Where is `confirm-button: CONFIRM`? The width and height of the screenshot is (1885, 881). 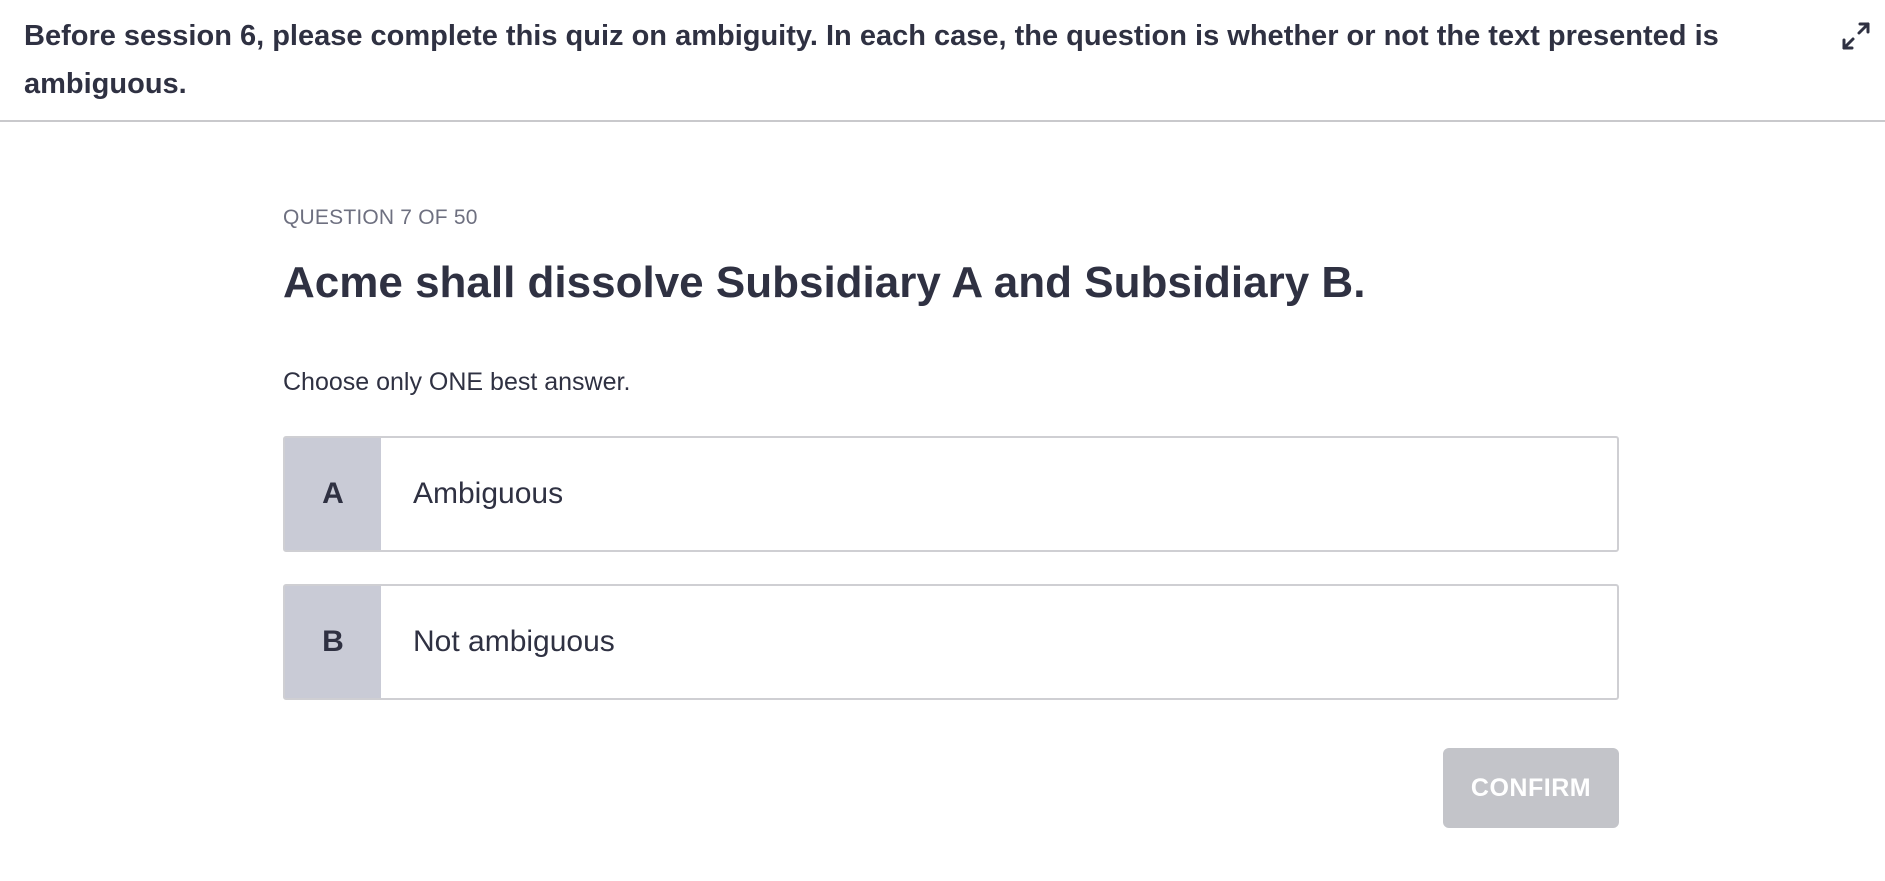 confirm-button: CONFIRM is located at coordinates (1531, 788).